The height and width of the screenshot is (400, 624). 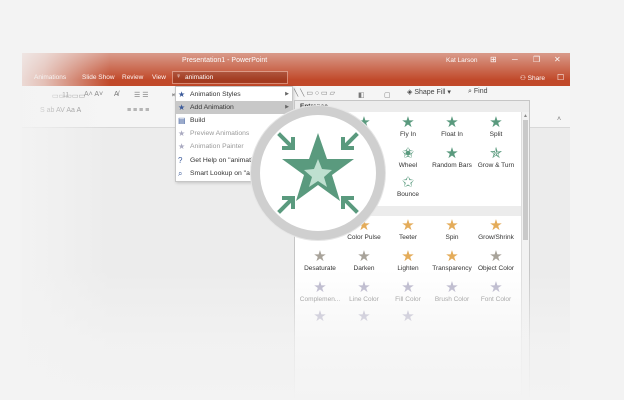 I want to click on collapse-ribbon-icon: ˄, so click(x=559, y=119).